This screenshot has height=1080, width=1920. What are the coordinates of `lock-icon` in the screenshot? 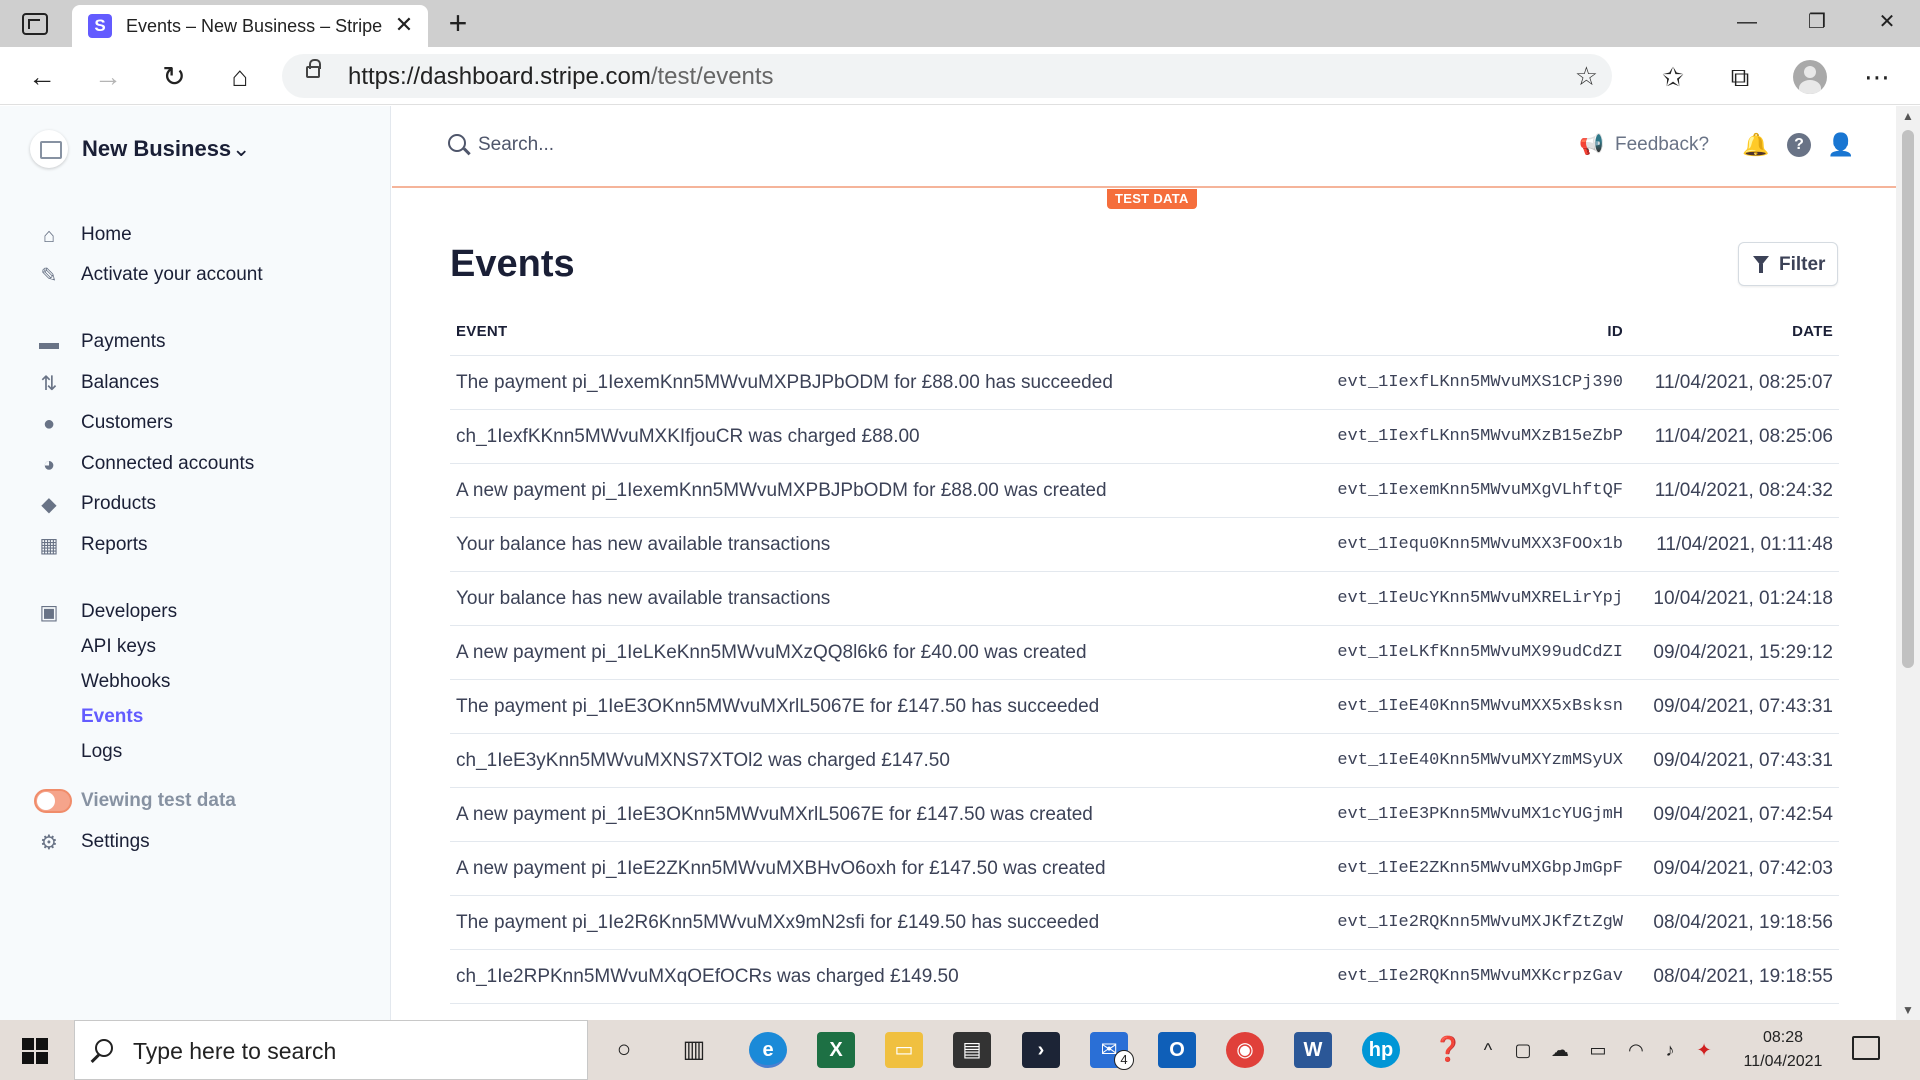 It's located at (313, 68).